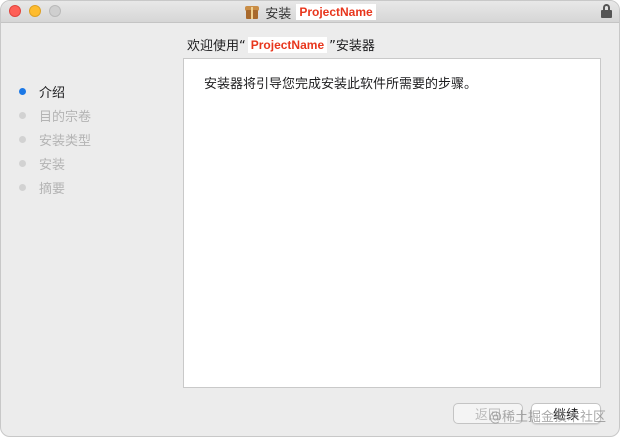 The width and height of the screenshot is (620, 437). I want to click on step-label: 介绍, so click(52, 93).